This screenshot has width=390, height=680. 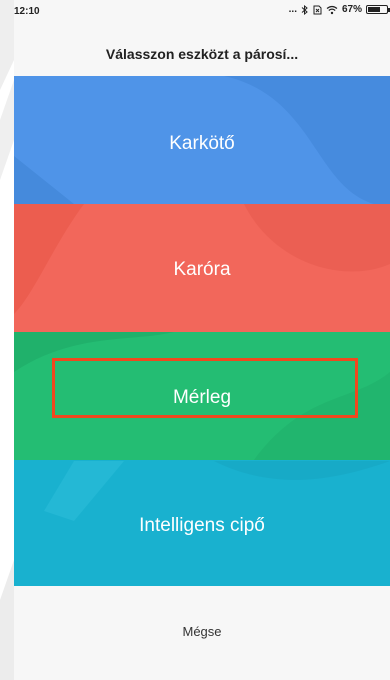 What do you see at coordinates (332, 10) in the screenshot?
I see `wifi-icon` at bounding box center [332, 10].